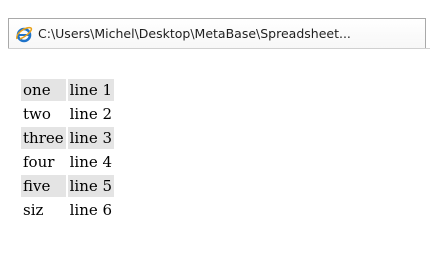  I want to click on table-row: one line 1, so click(68, 90).